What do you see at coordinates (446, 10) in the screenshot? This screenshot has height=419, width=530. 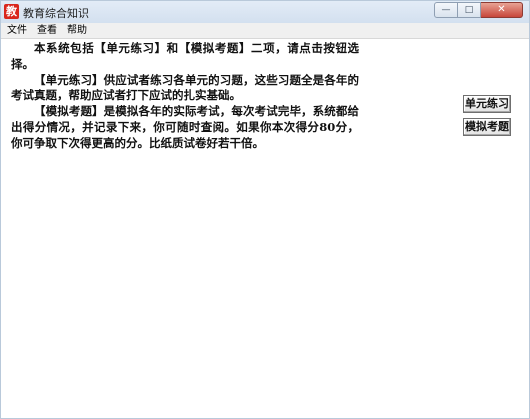 I see `minimize-button: —` at bounding box center [446, 10].